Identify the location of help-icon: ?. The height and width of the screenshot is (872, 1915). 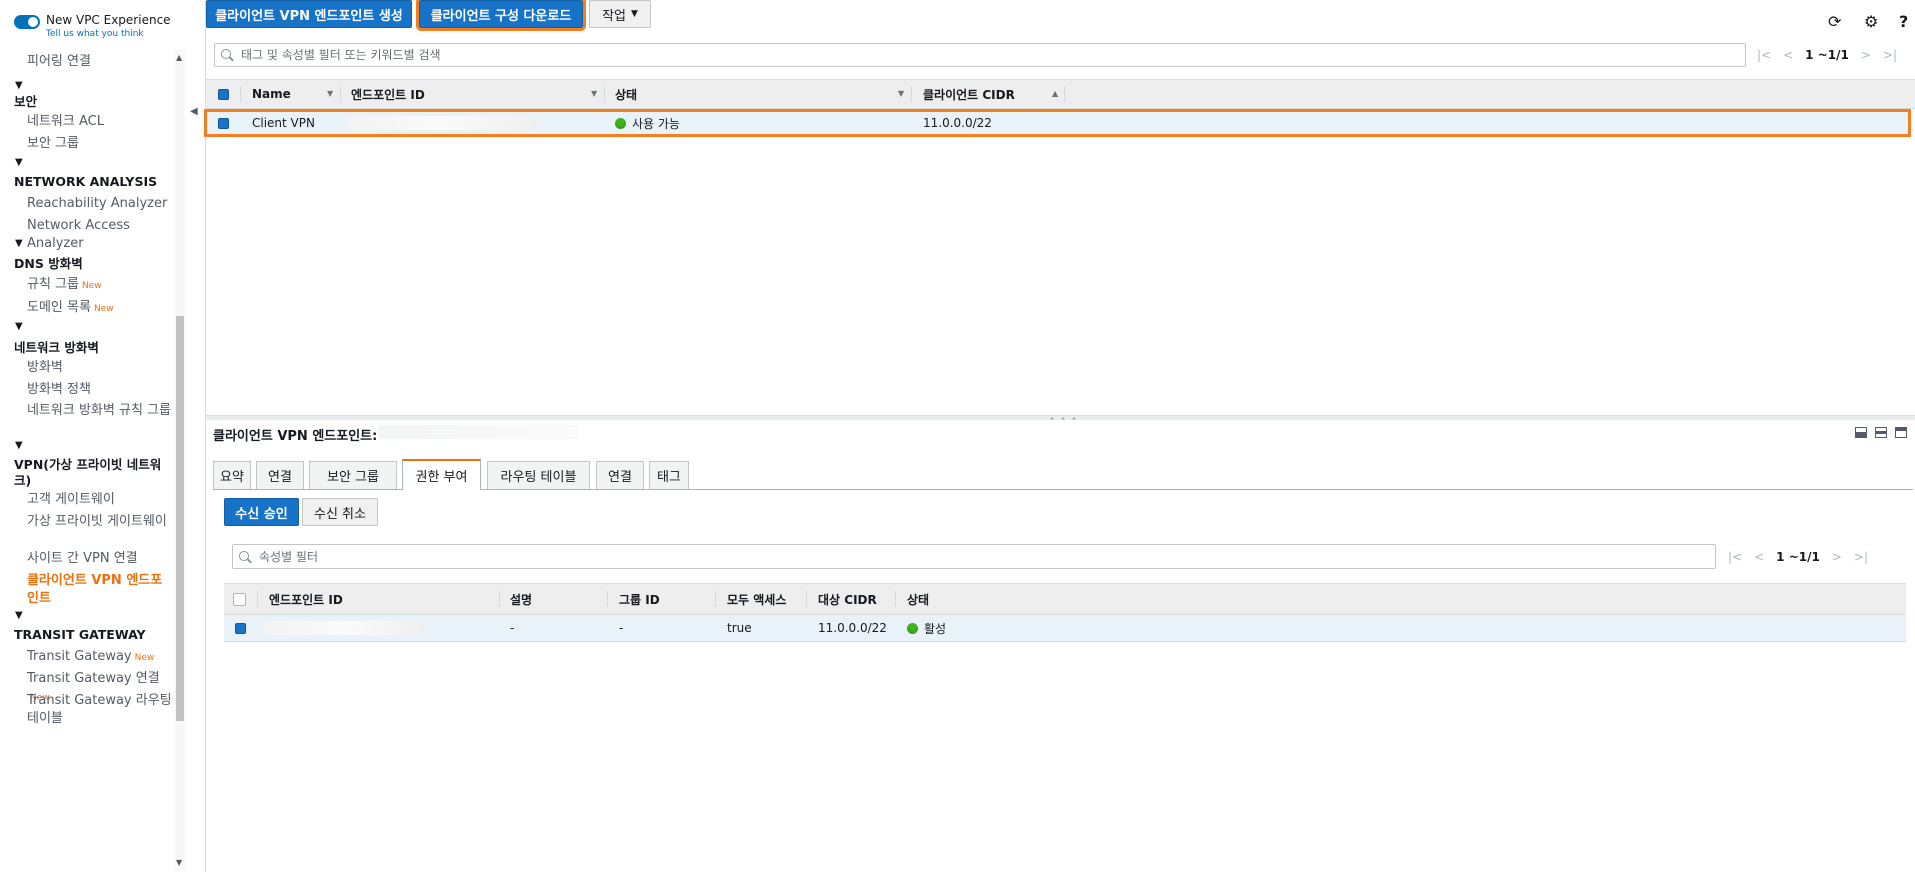
(1903, 21).